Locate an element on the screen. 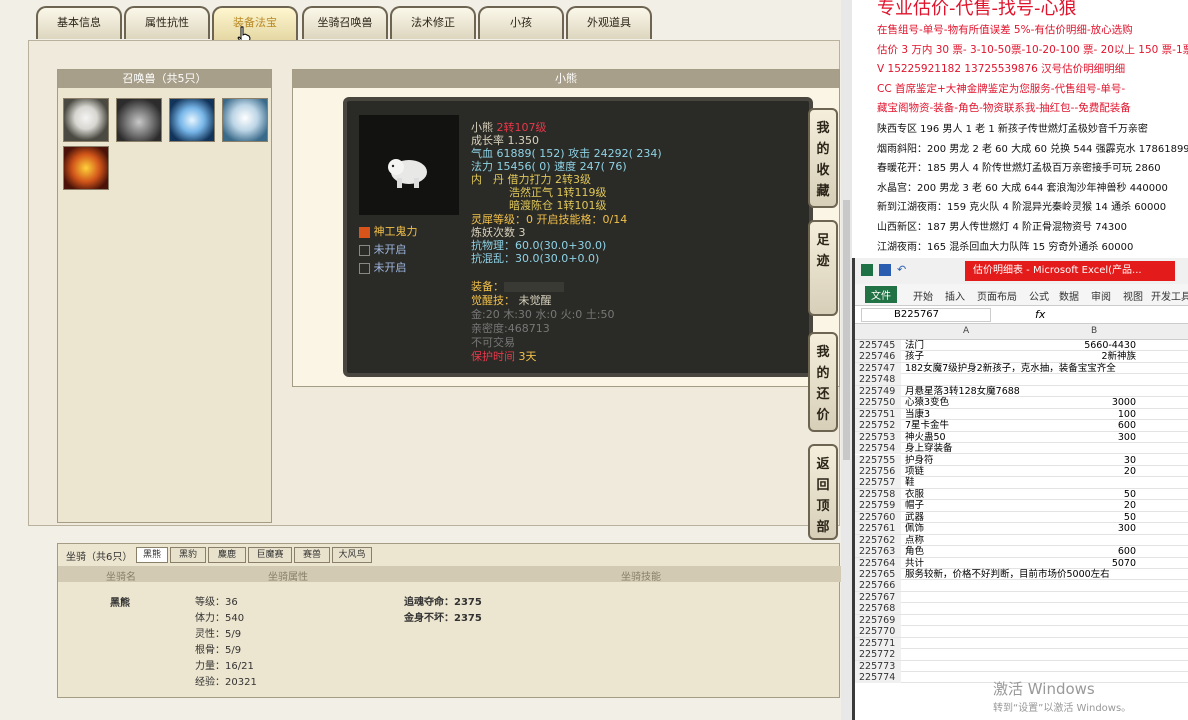 Image resolution: width=1188 pixels, height=720 pixels. row-number: 225748 is located at coordinates (878, 380).